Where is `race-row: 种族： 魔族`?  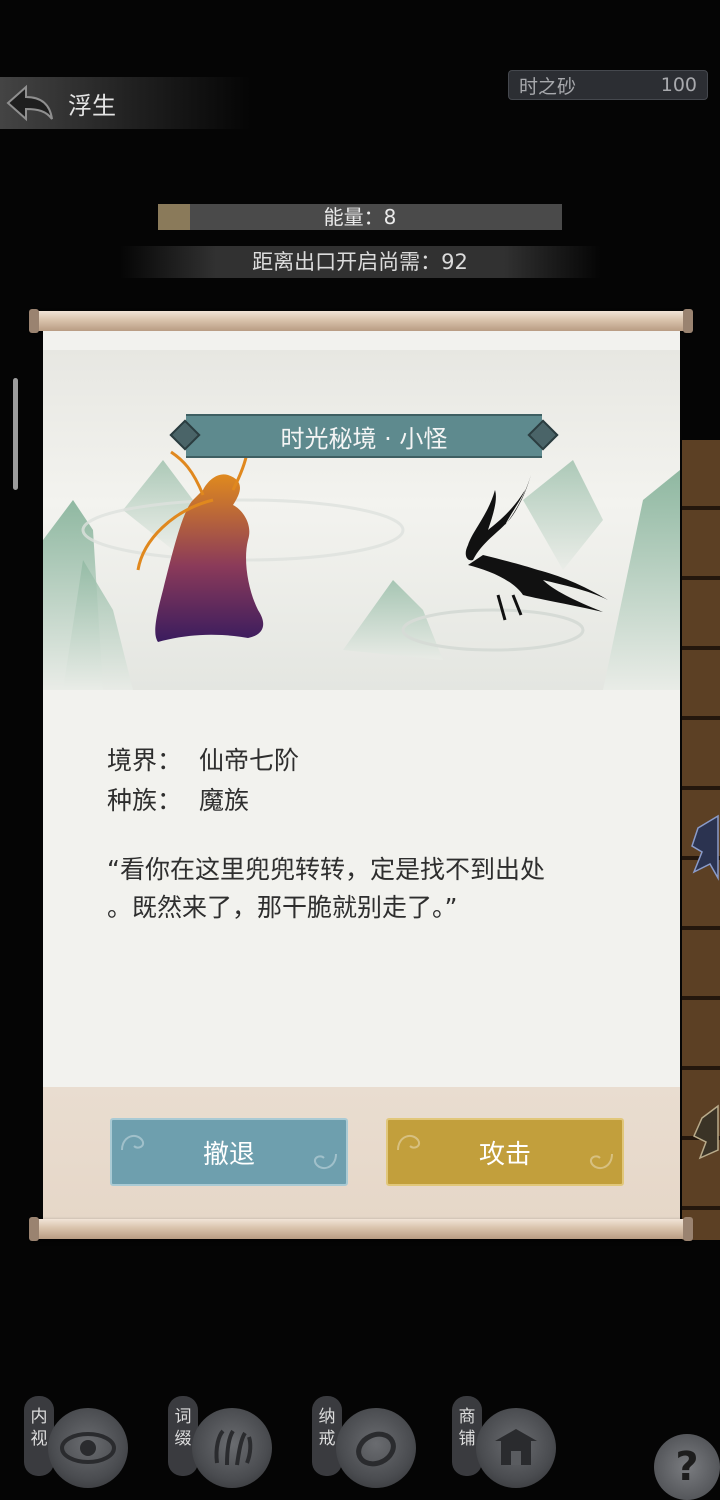 race-row: 种族： 魔族 is located at coordinates (203, 801).